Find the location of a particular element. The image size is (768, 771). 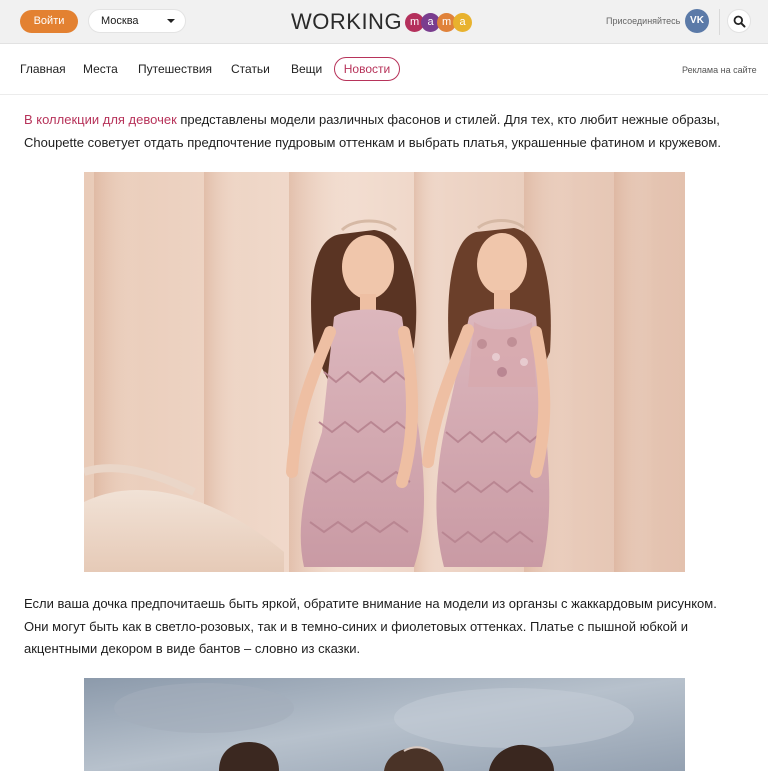

article-photo-girls-organza-dresses is located at coordinates (384, 724).